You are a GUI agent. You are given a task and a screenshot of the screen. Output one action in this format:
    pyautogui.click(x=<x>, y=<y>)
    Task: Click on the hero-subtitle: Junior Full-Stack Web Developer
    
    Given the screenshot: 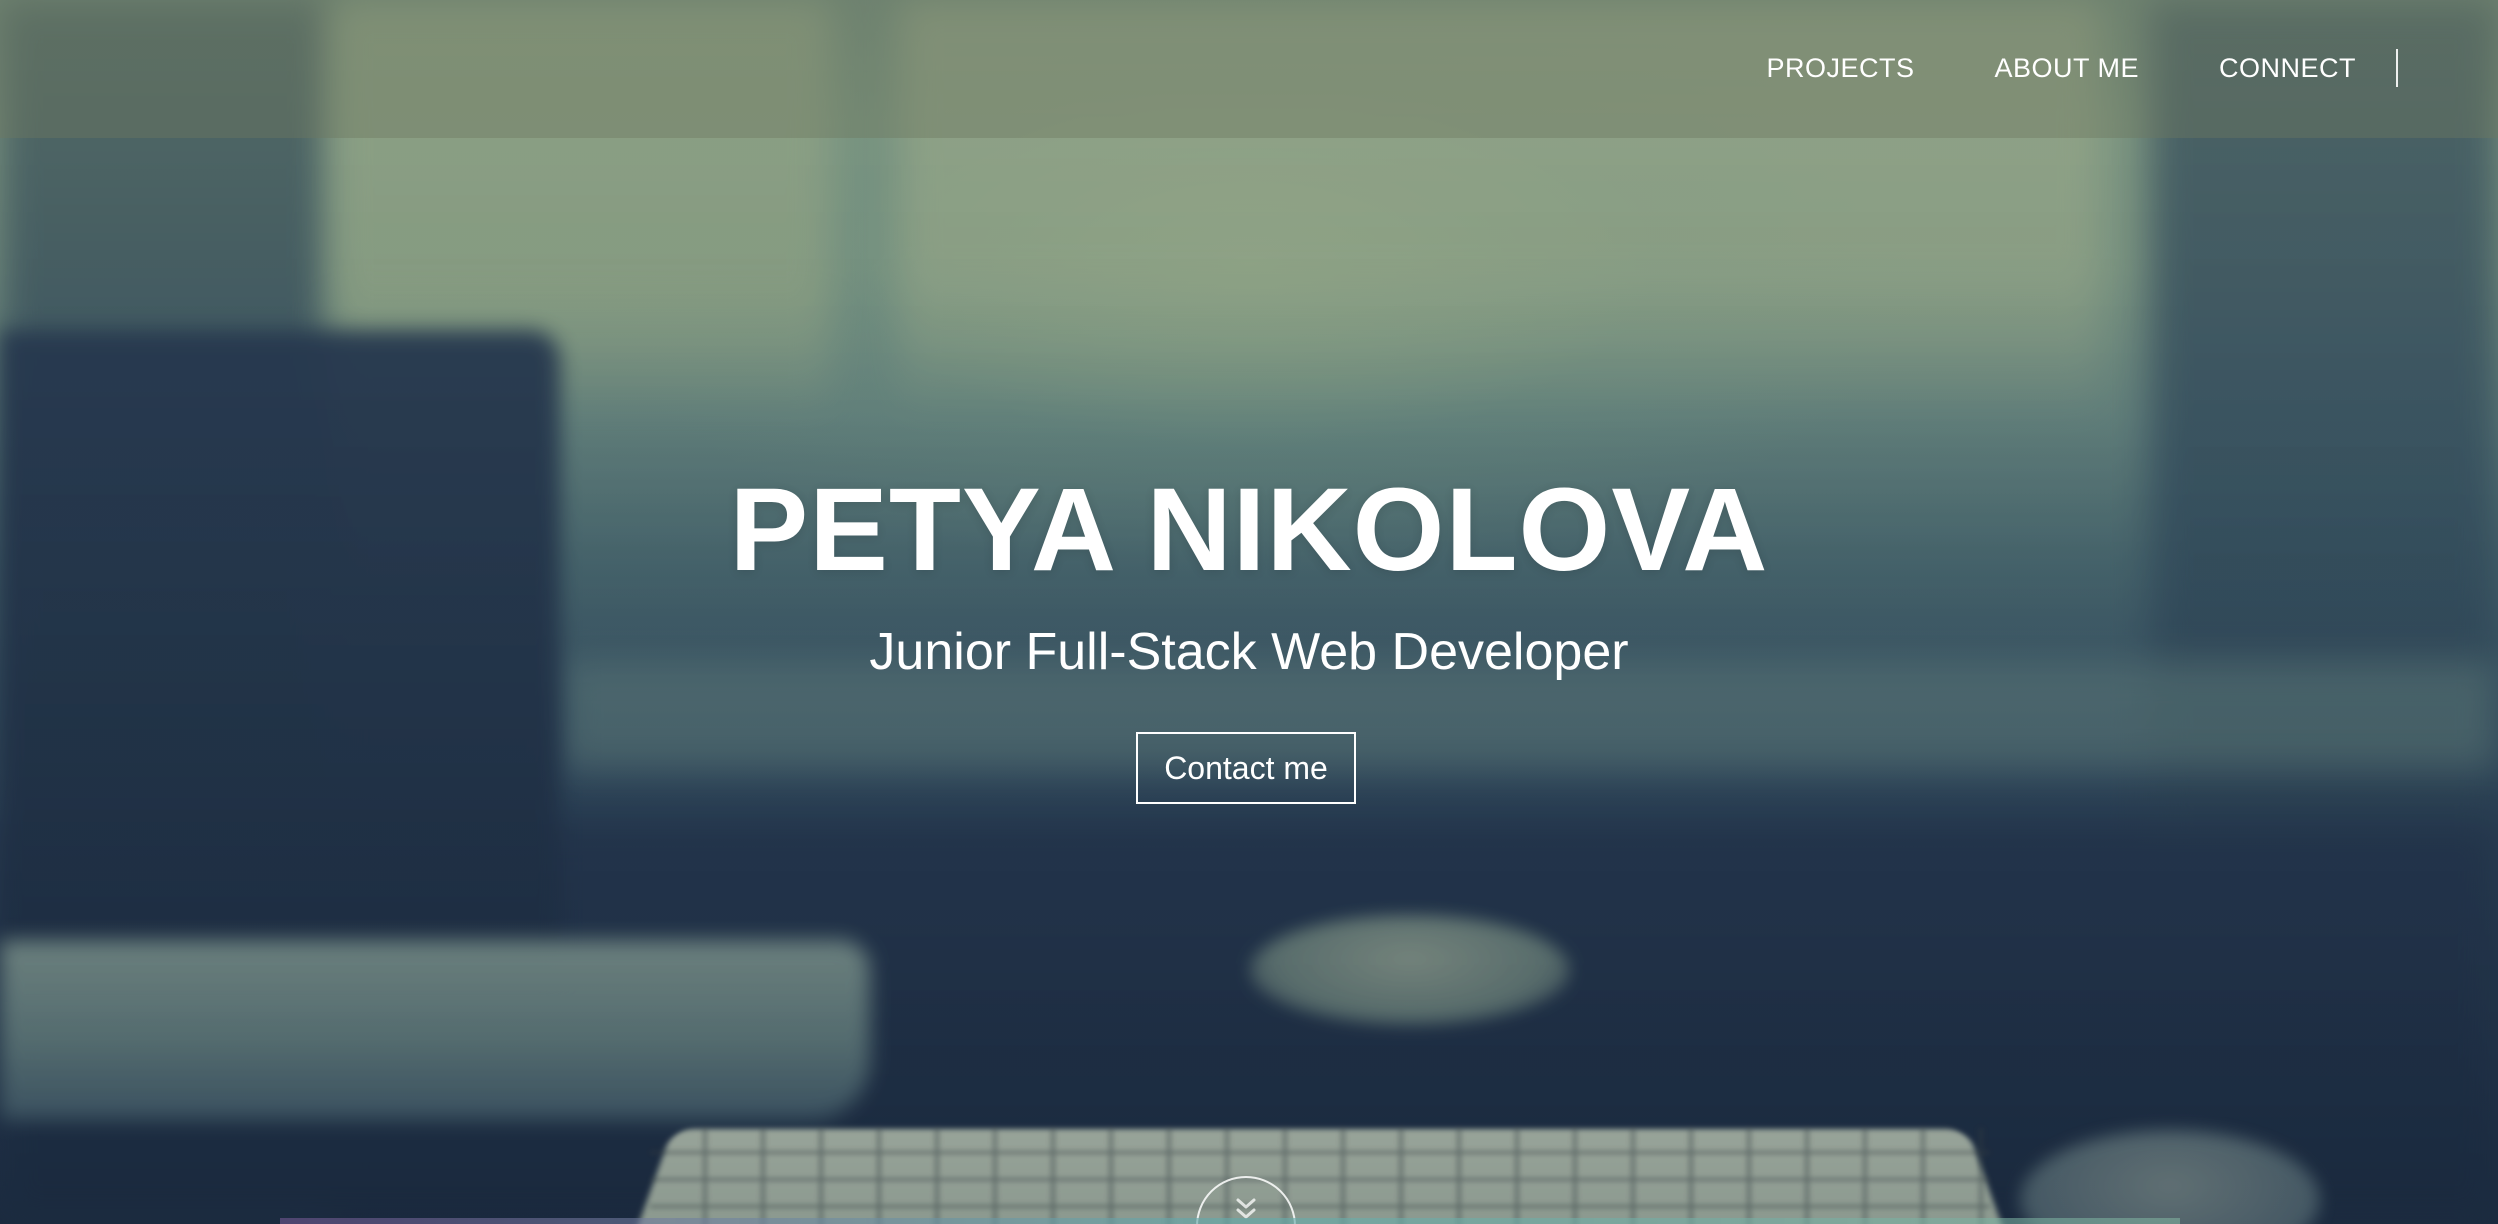 What is the action you would take?
    pyautogui.click(x=1249, y=652)
    